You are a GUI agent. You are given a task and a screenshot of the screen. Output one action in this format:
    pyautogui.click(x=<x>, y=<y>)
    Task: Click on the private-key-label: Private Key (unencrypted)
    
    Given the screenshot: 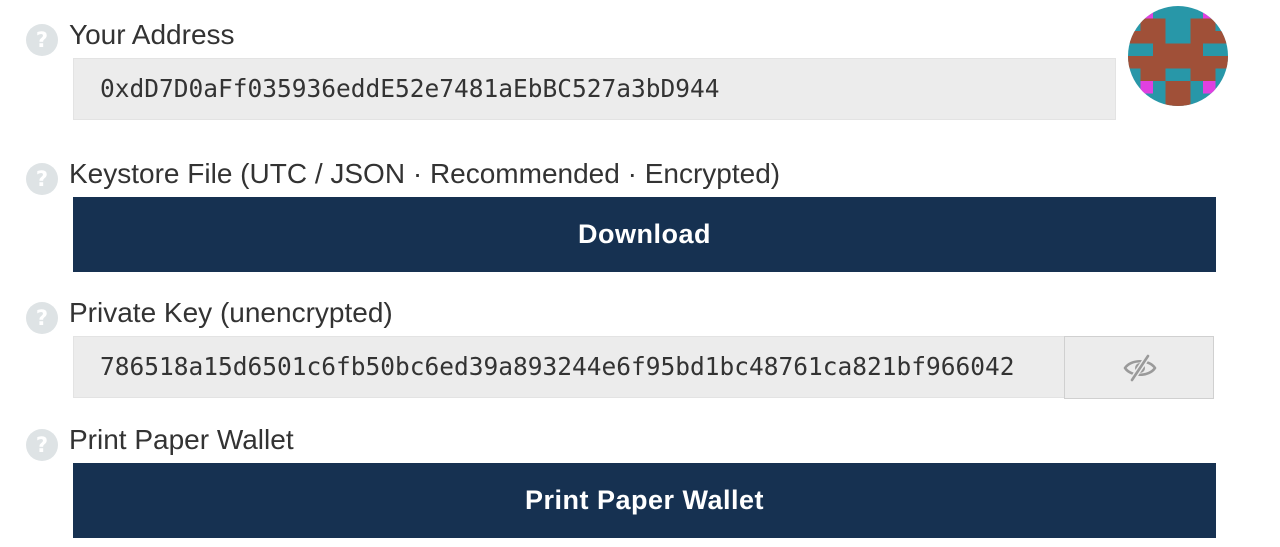 What is the action you would take?
    pyautogui.click(x=231, y=312)
    